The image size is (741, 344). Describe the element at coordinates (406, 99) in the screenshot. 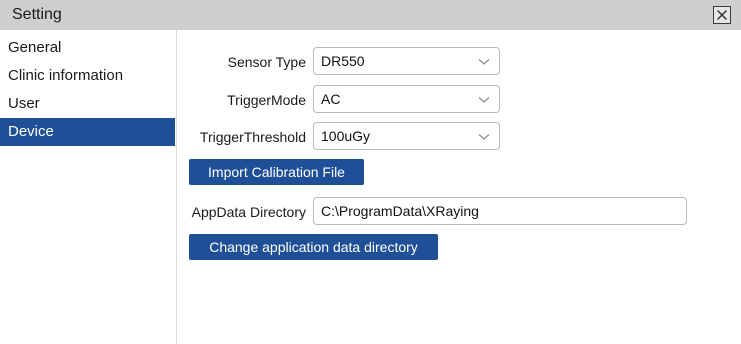

I see `trigger-mode-select: AC` at that location.